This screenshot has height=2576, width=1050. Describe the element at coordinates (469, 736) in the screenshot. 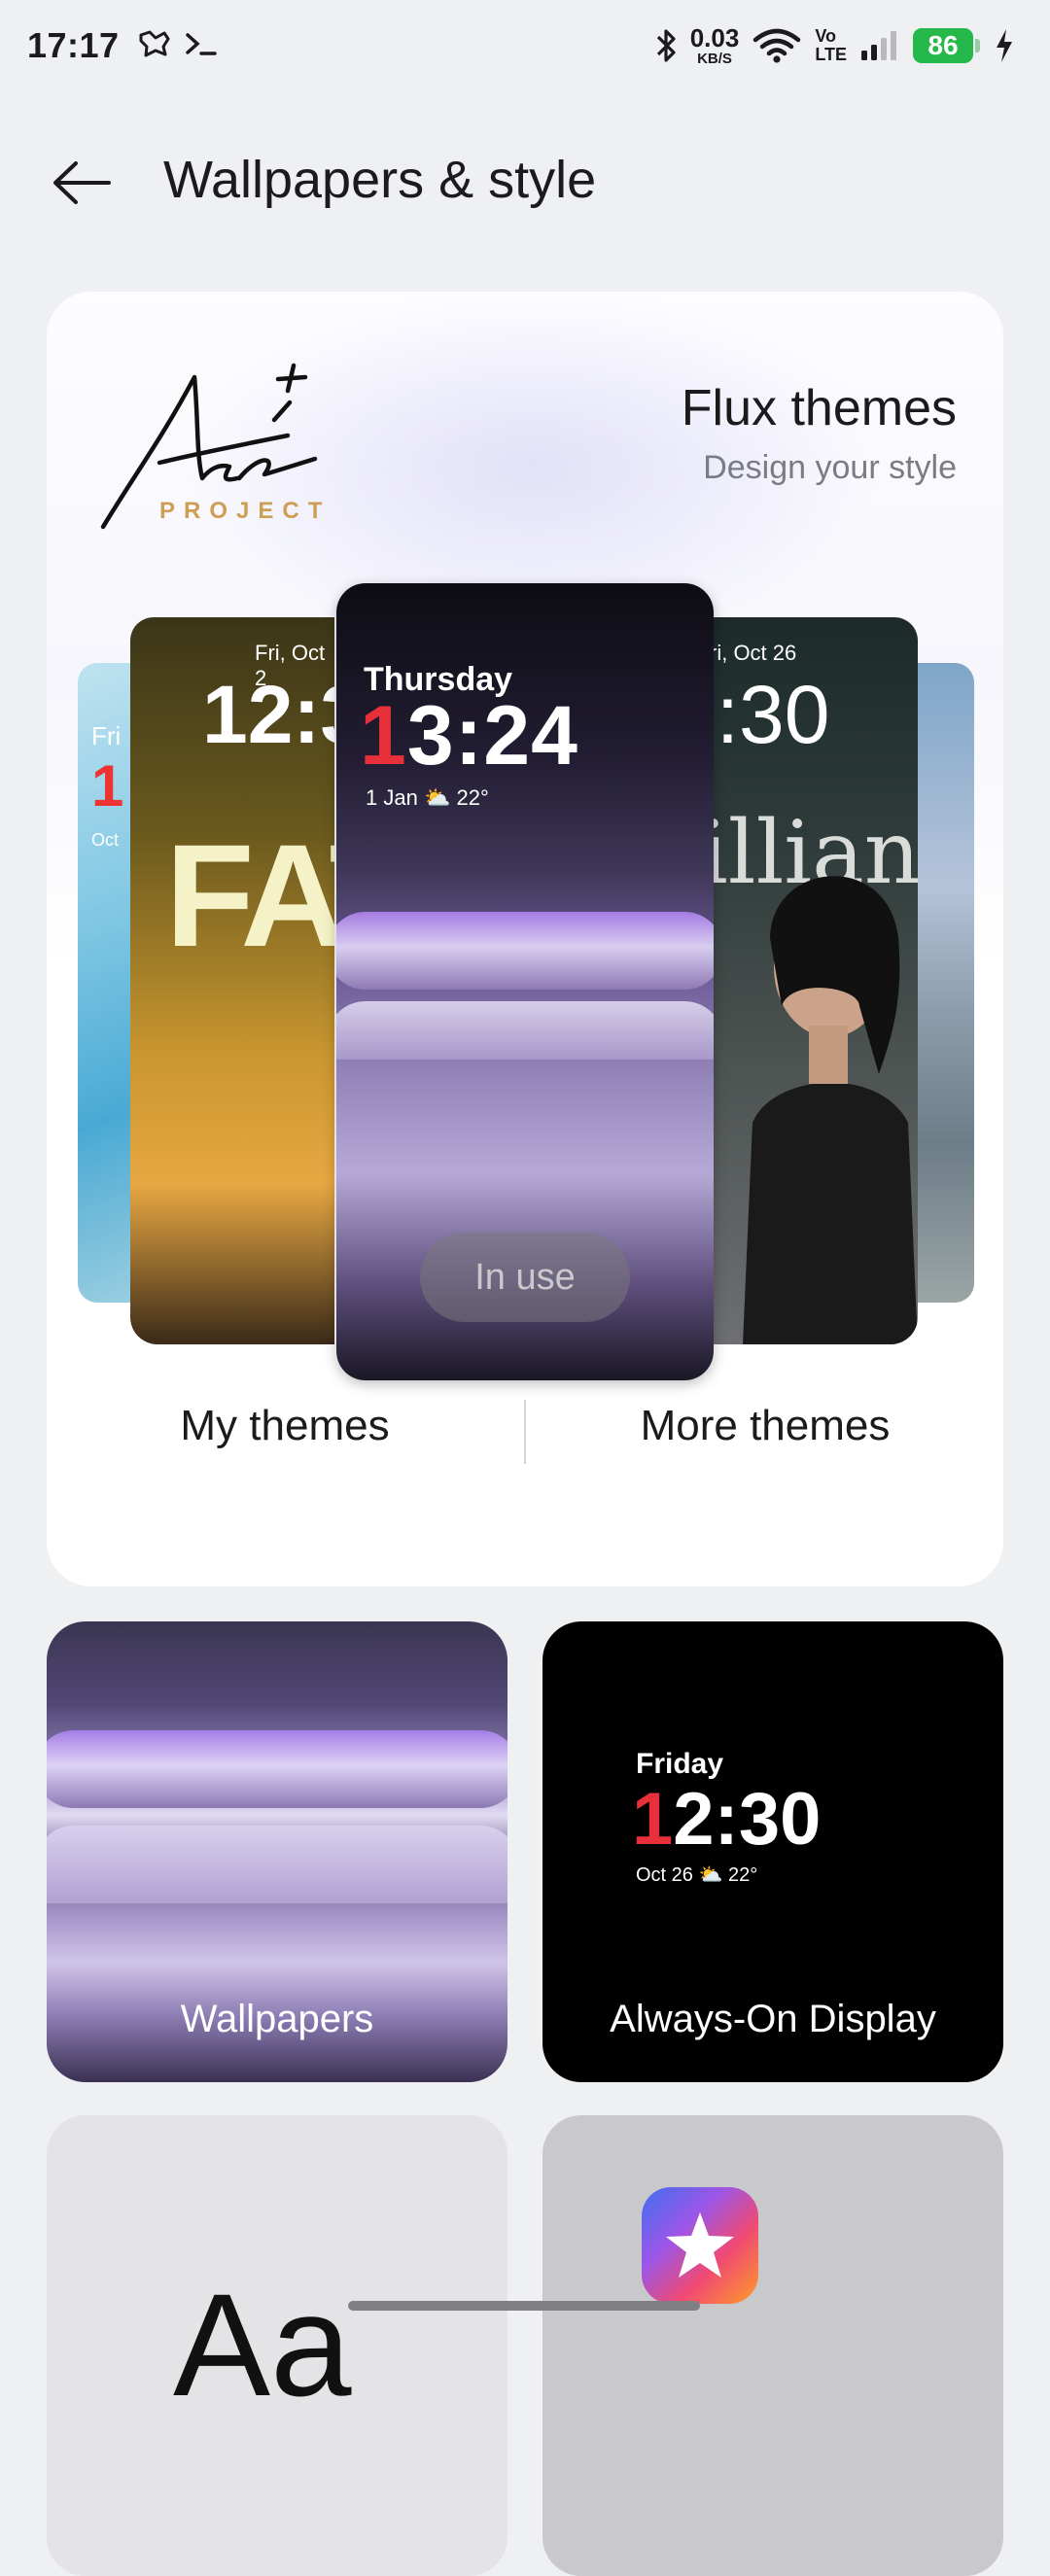

I see `preview-time: 13:24` at that location.